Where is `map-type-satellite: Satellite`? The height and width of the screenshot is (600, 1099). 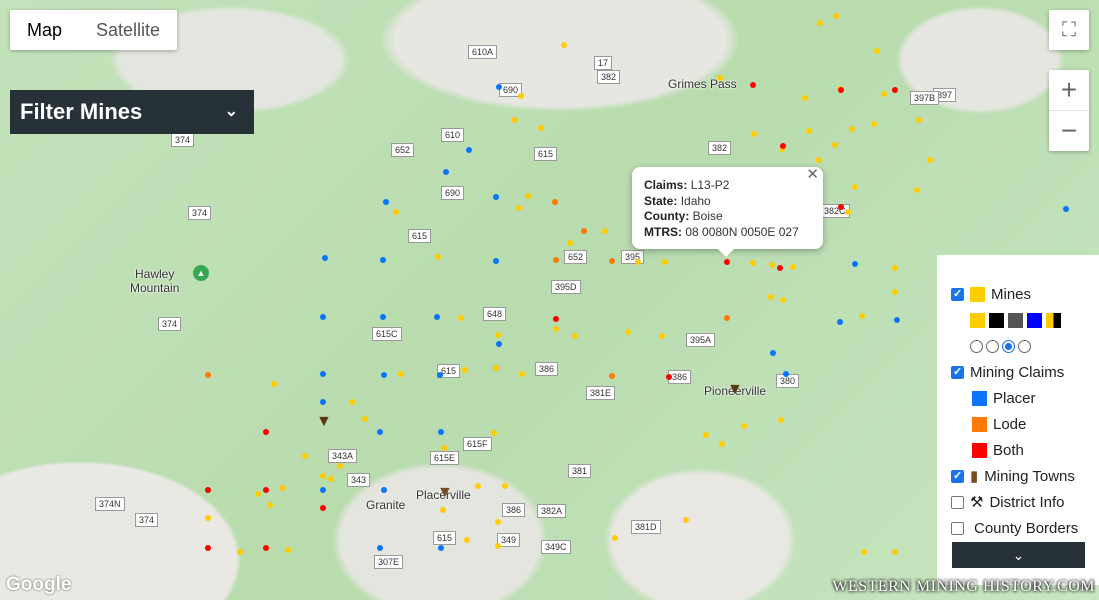
map-type-satellite: Satellite is located at coordinates (128, 30).